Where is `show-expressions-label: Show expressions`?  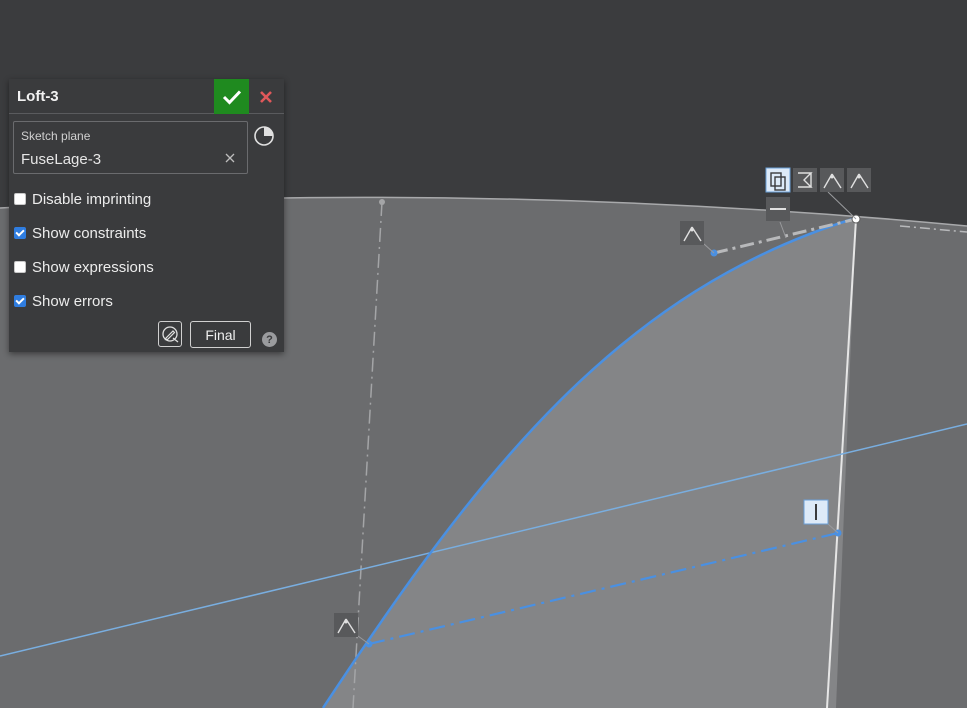
show-expressions-label: Show expressions is located at coordinates (93, 267).